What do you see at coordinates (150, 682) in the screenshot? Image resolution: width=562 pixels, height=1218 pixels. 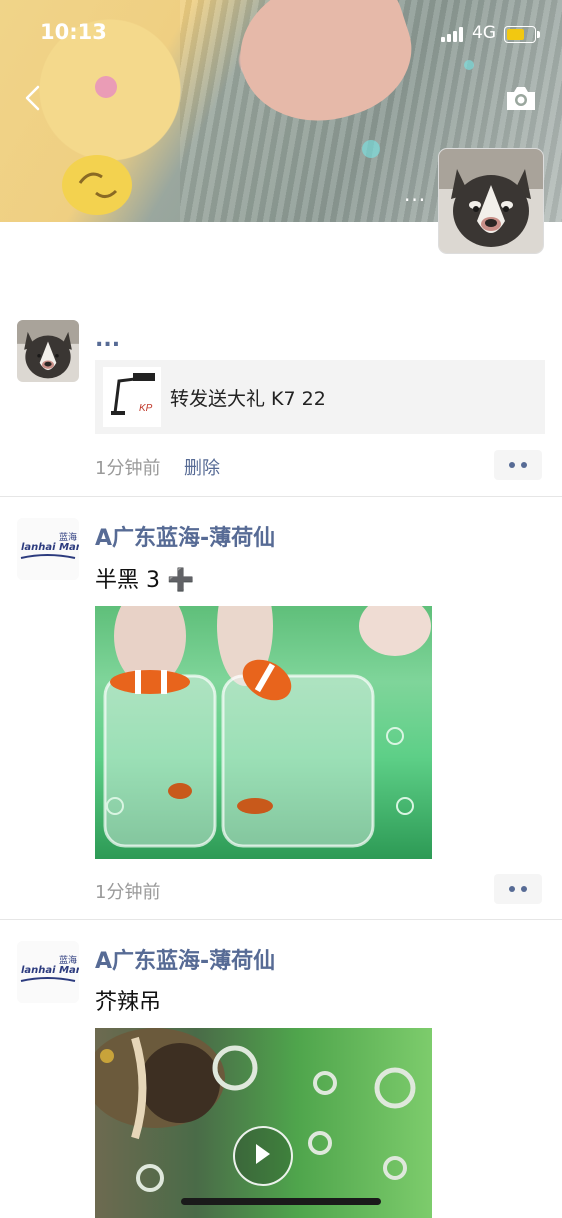 I see `clownfish` at bounding box center [150, 682].